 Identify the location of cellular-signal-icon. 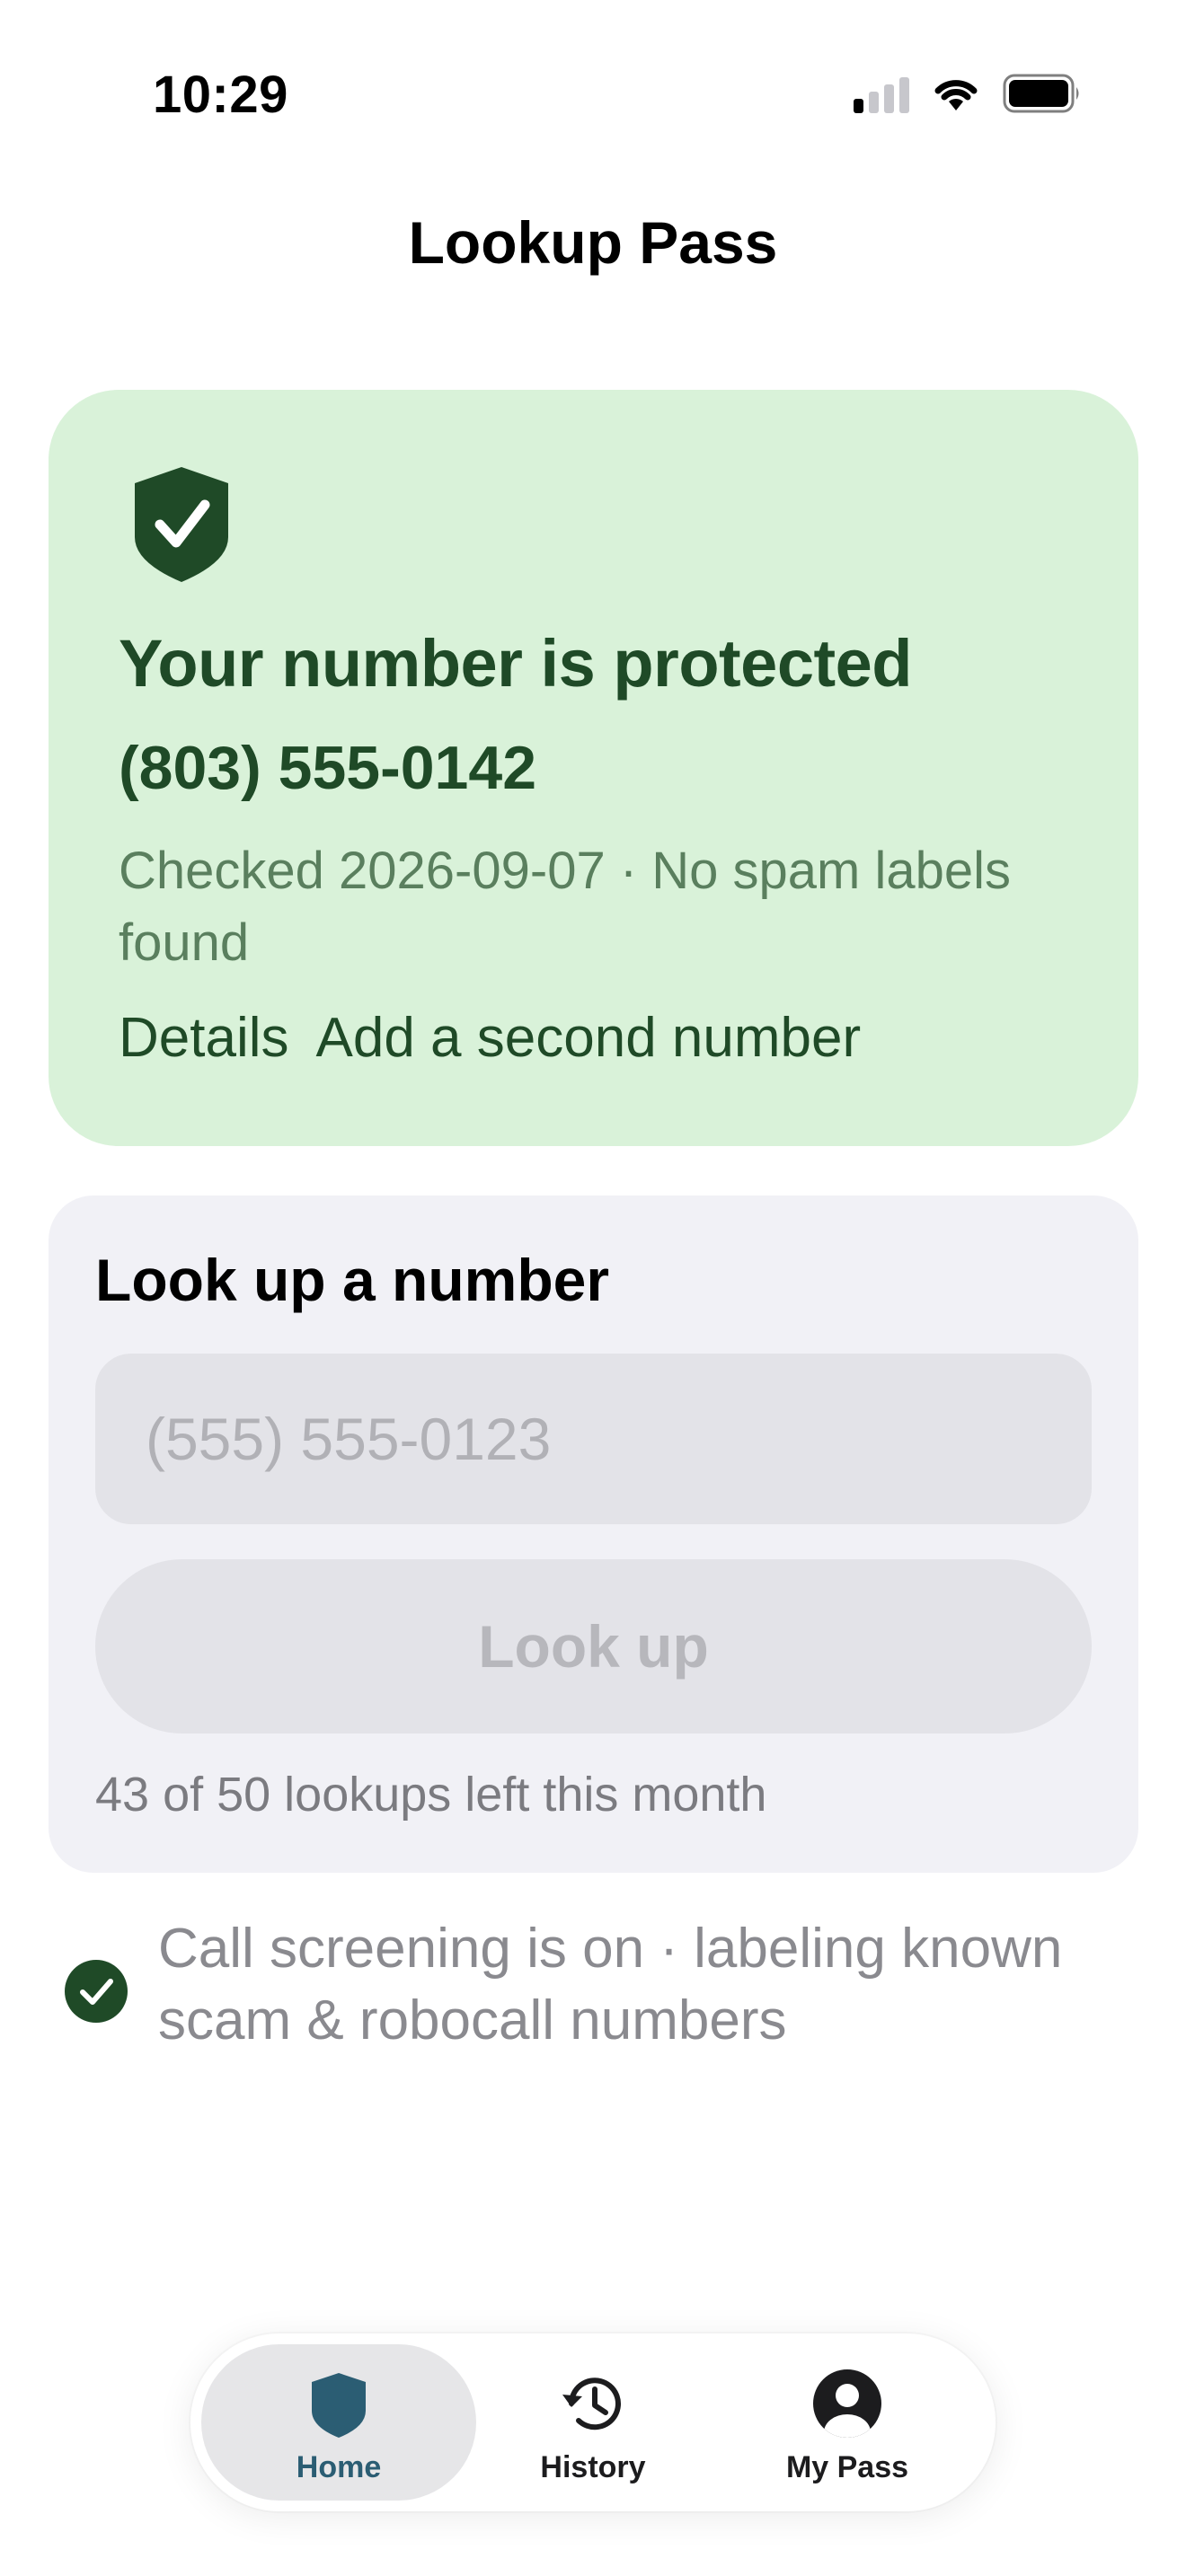
(881, 93).